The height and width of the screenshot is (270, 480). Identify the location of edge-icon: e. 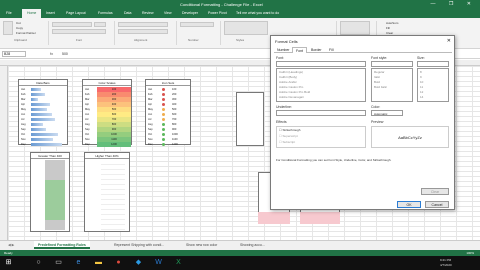
(78, 262).